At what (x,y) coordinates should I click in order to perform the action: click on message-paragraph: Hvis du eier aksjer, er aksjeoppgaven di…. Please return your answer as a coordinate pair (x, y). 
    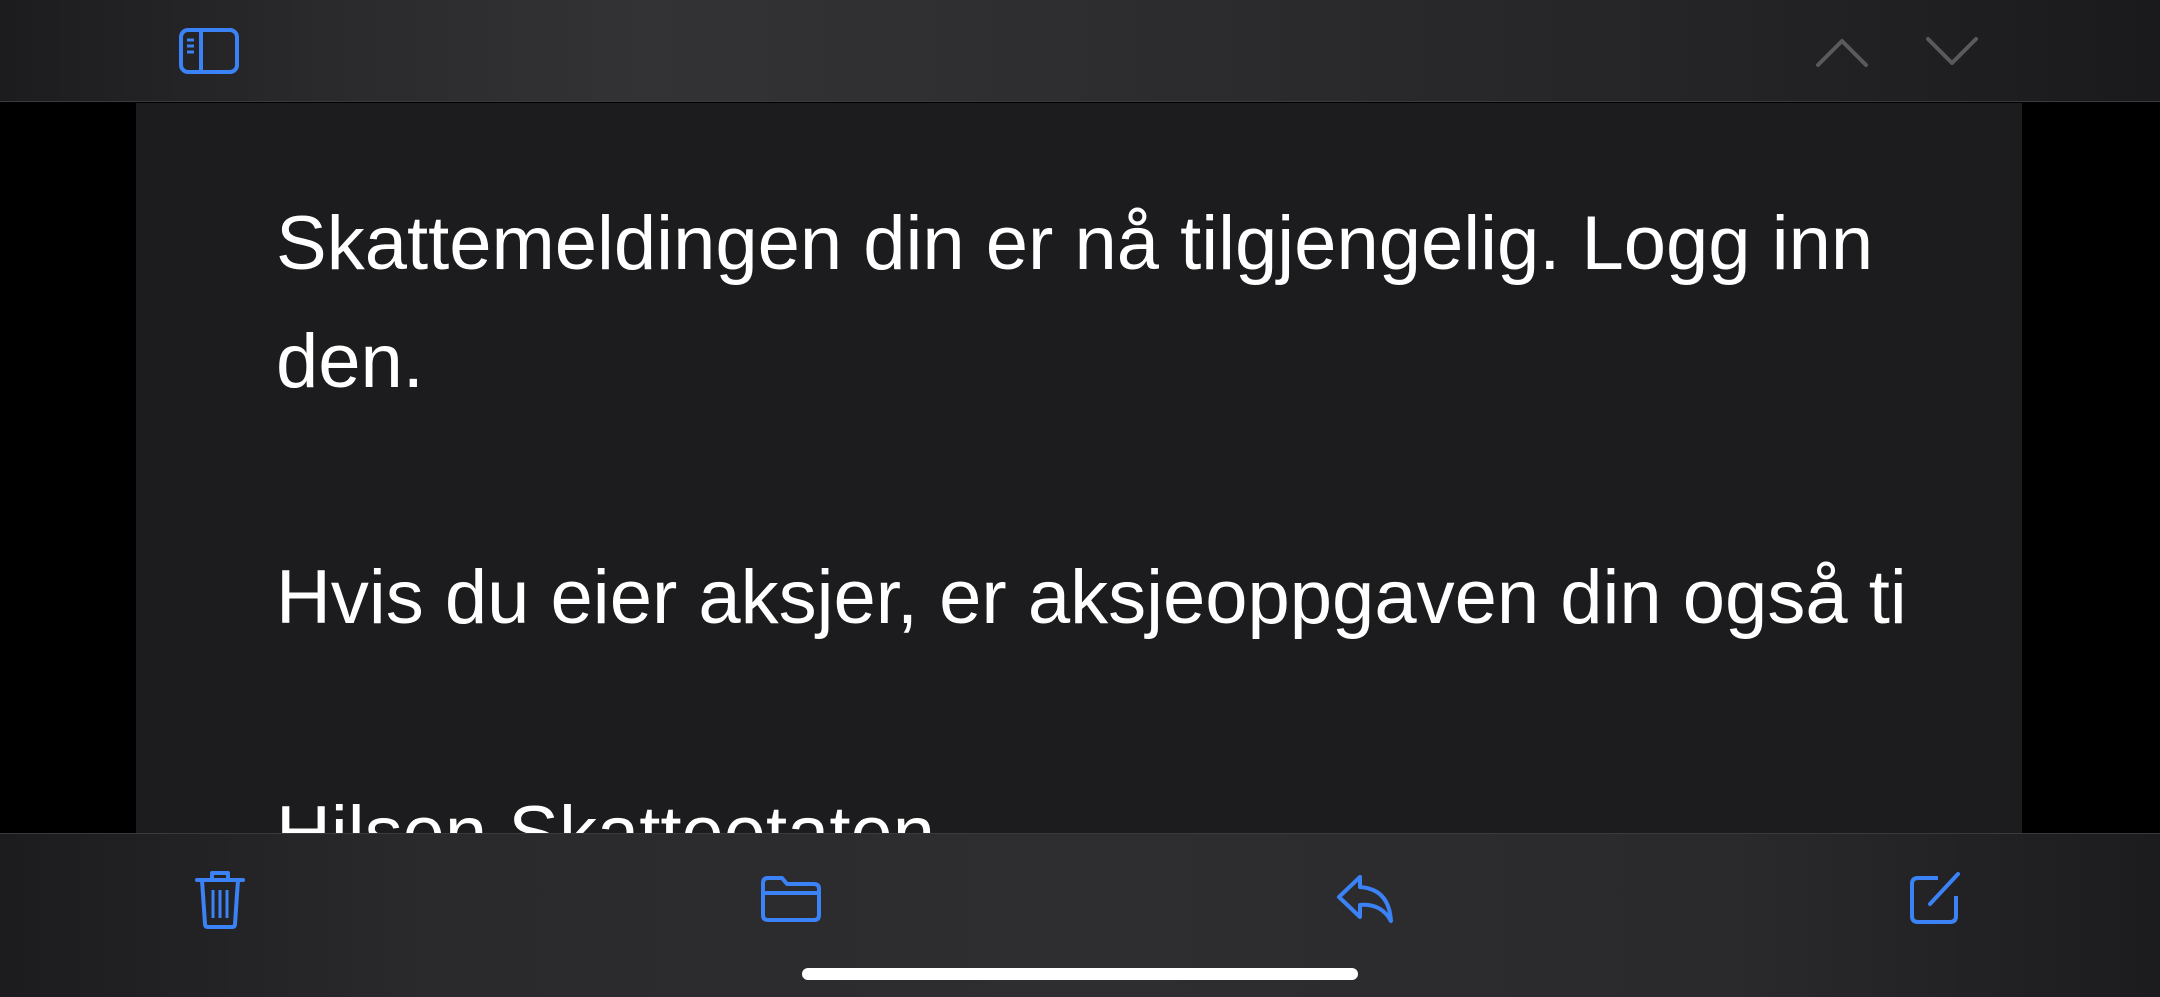
    Looking at the image, I should click on (1149, 598).